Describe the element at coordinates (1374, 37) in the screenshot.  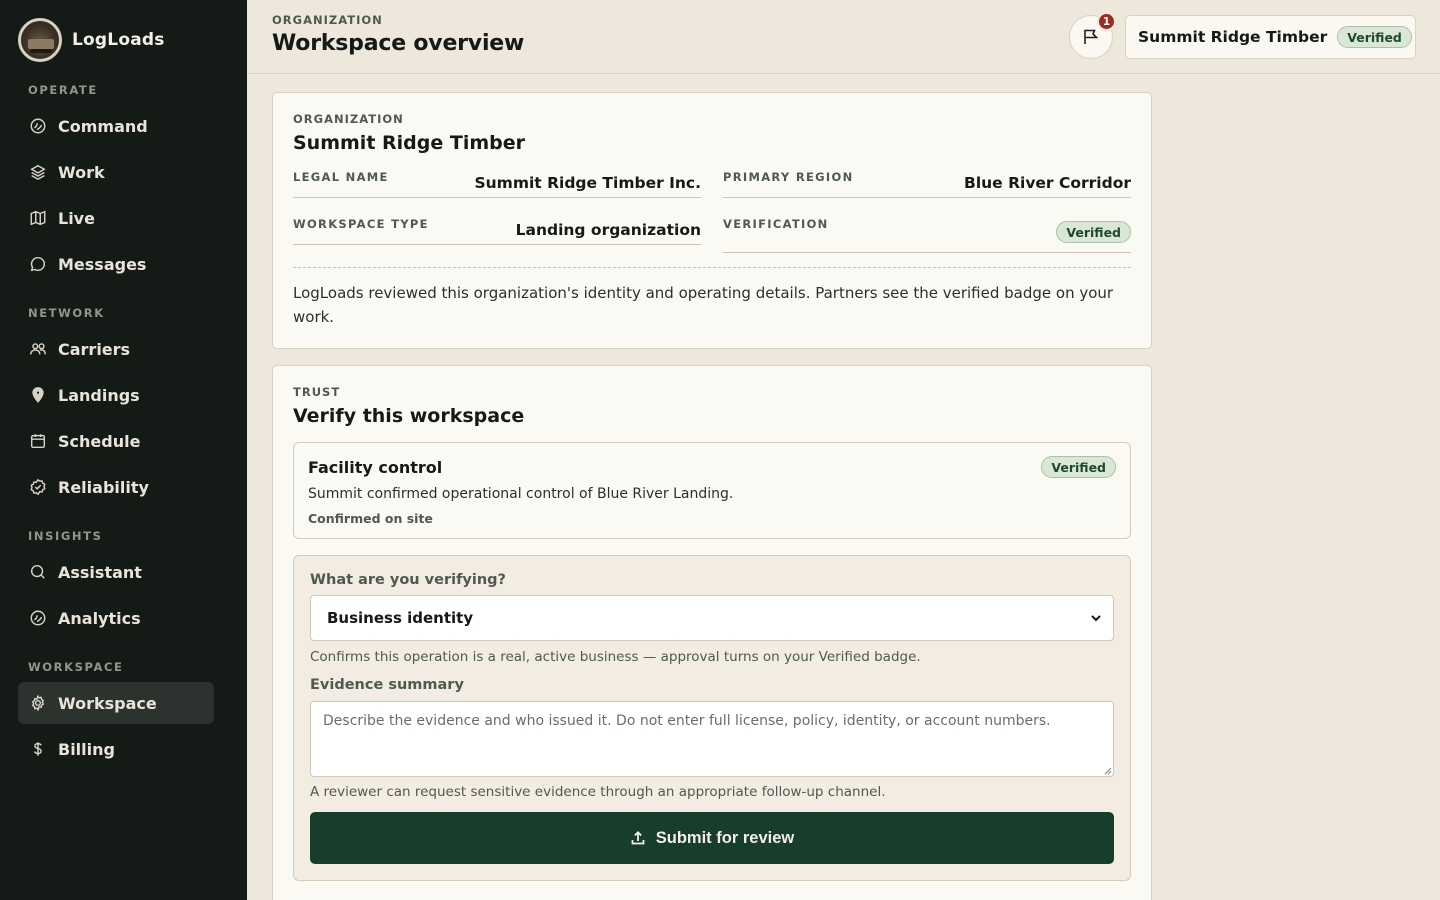
I see `verified-badge: Verified` at that location.